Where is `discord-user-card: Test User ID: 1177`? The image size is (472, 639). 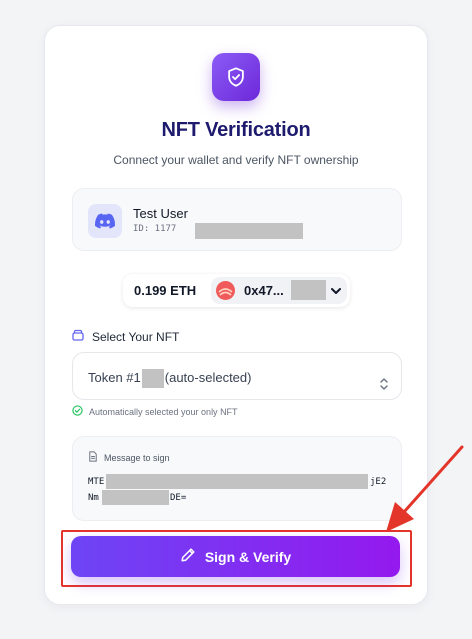
discord-user-card: Test User ID: 1177 is located at coordinates (237, 219).